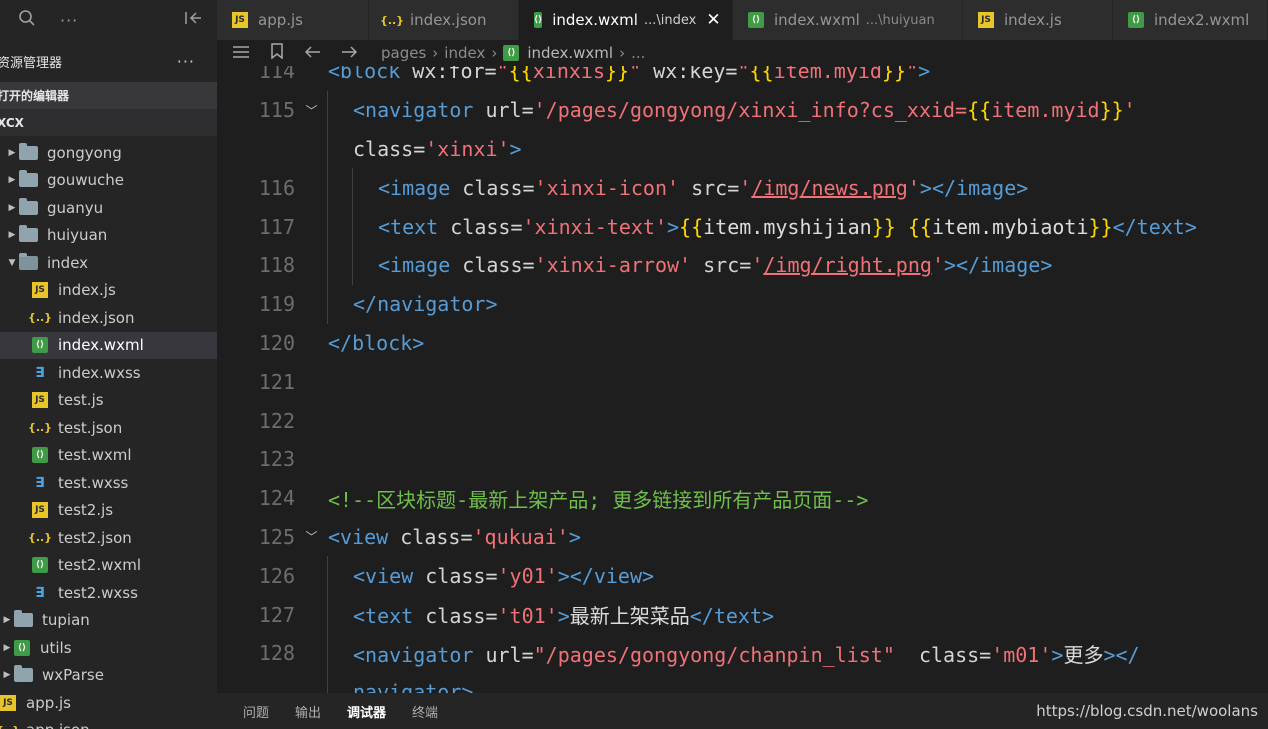  Describe the element at coordinates (108, 95) in the screenshot. I see `open-editors-section: 打开的编辑器` at that location.